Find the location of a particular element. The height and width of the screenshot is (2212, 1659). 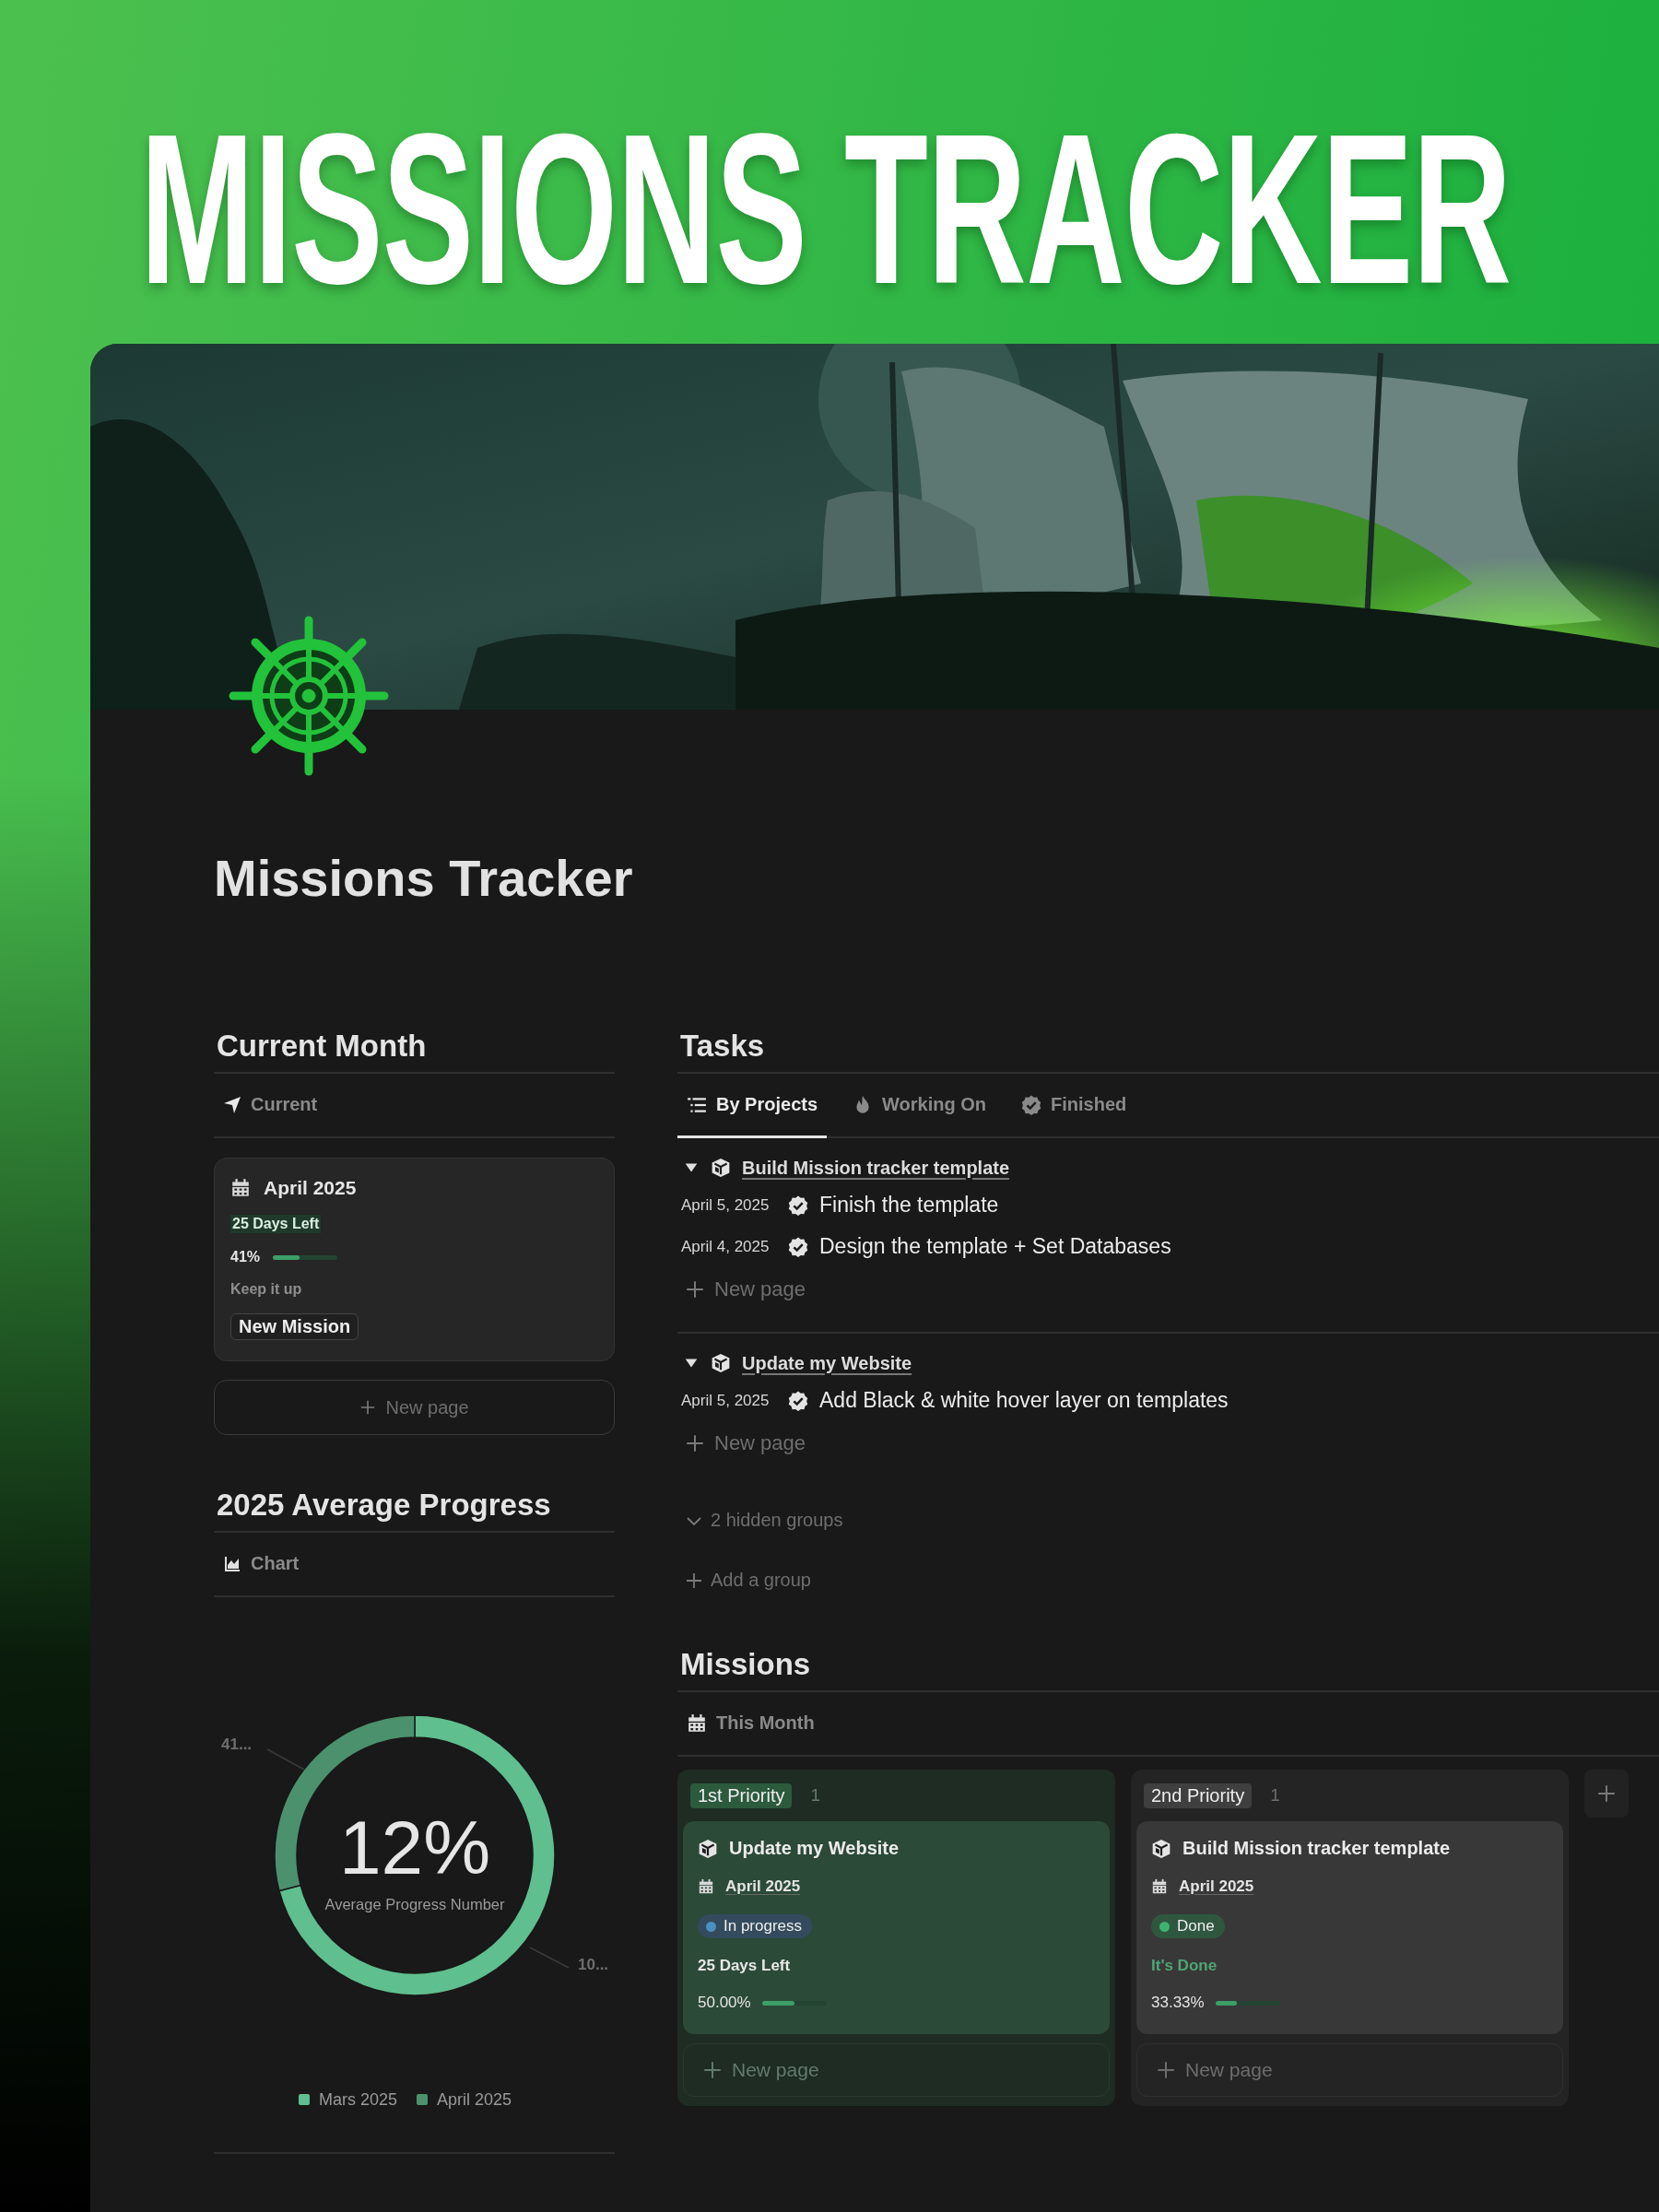

mission-card: Update my Website April 2025 In progress 25 Days Left 50.00% is located at coordinates (896, 1927).